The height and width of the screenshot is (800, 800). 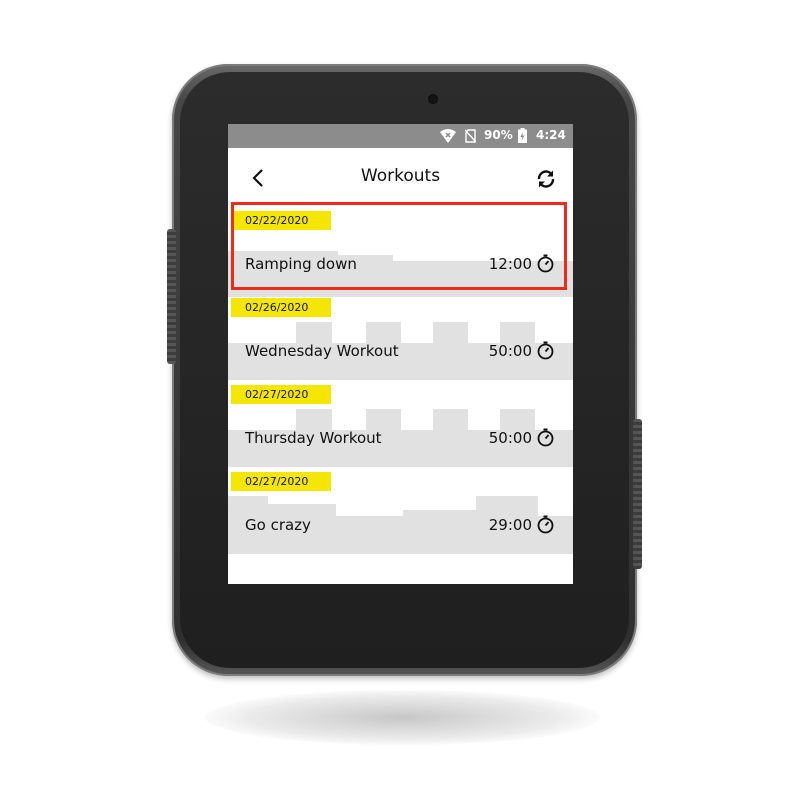 I want to click on page-title: Workouts, so click(x=400, y=176).